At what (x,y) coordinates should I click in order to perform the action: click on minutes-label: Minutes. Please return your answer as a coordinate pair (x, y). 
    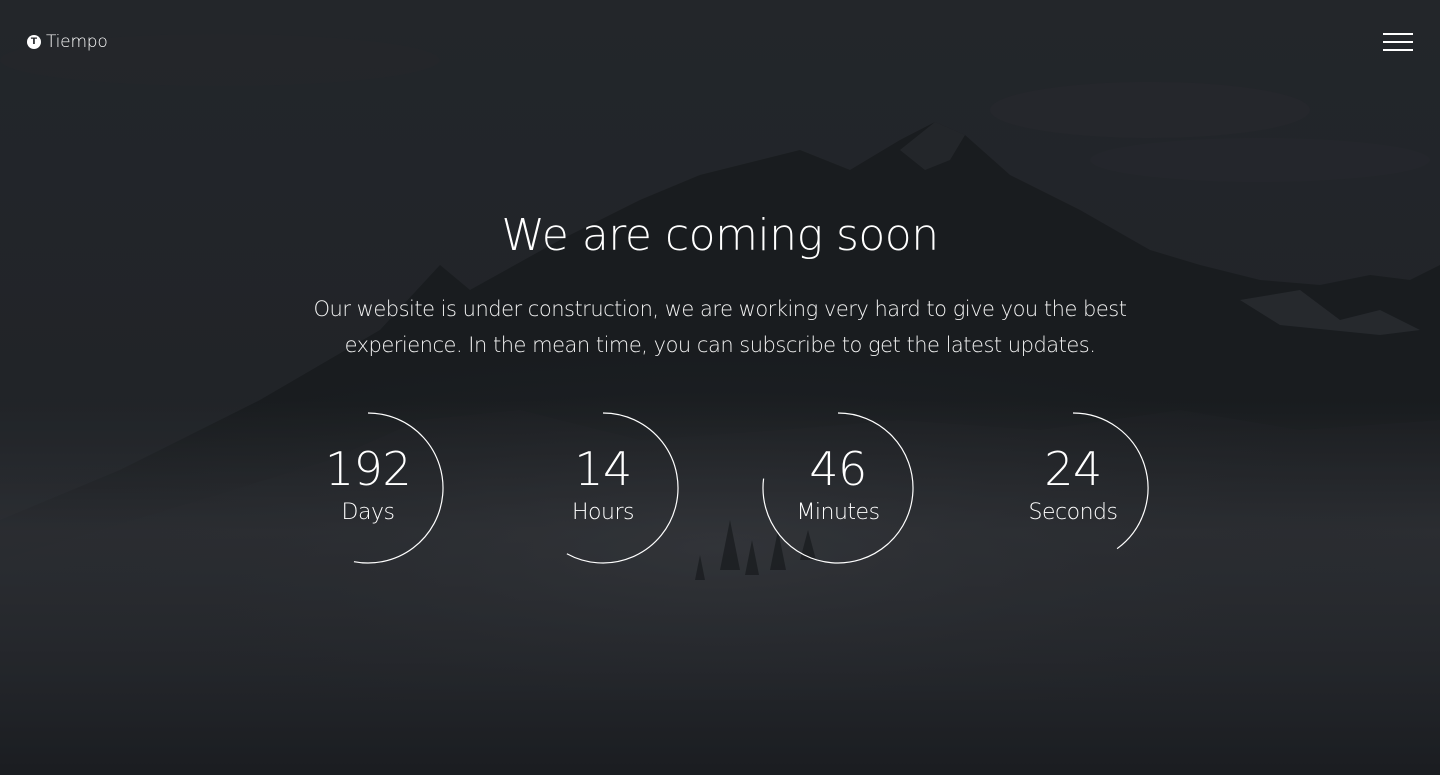
    Looking at the image, I should click on (838, 512).